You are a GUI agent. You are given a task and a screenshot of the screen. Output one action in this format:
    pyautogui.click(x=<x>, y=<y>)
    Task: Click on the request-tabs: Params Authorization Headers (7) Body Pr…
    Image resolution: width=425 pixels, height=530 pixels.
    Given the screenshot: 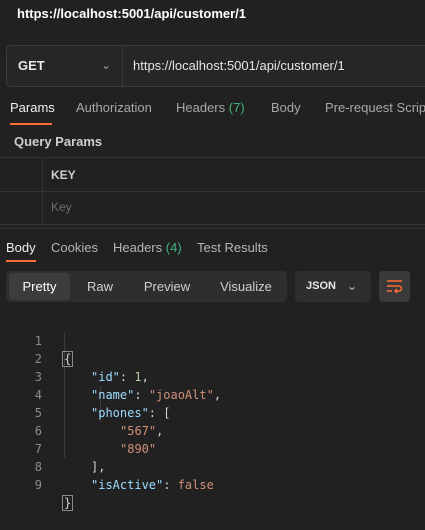 What is the action you would take?
    pyautogui.click(x=212, y=111)
    